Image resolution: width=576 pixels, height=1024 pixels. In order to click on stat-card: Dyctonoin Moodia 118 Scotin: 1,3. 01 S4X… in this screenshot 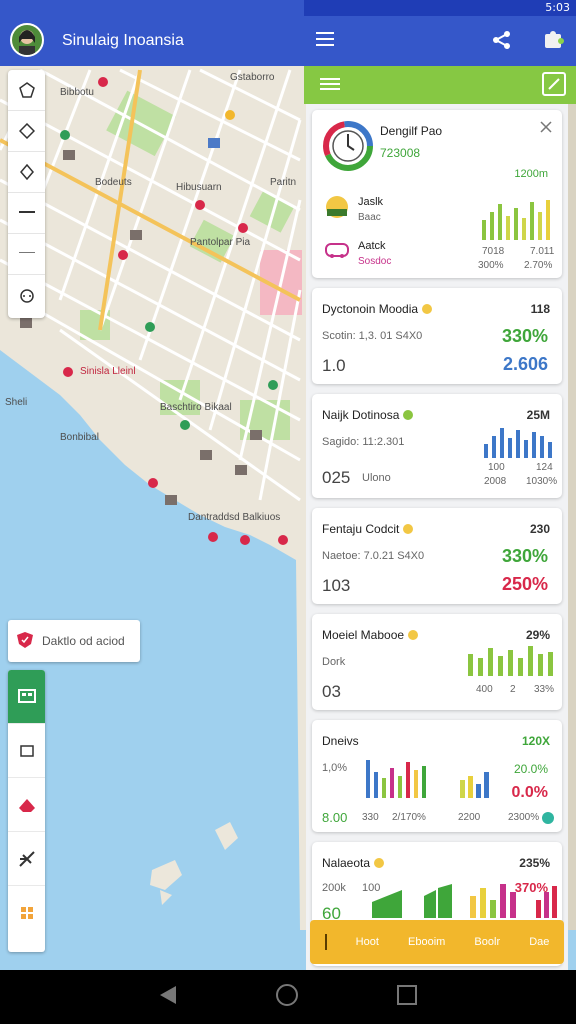, I will do `click(437, 336)`.